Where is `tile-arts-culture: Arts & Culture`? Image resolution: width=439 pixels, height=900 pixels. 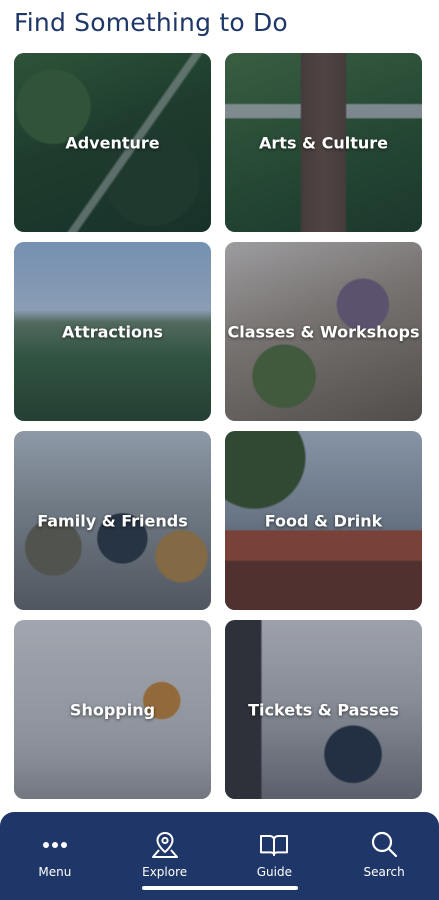
tile-arts-culture: Arts & Culture is located at coordinates (323, 142).